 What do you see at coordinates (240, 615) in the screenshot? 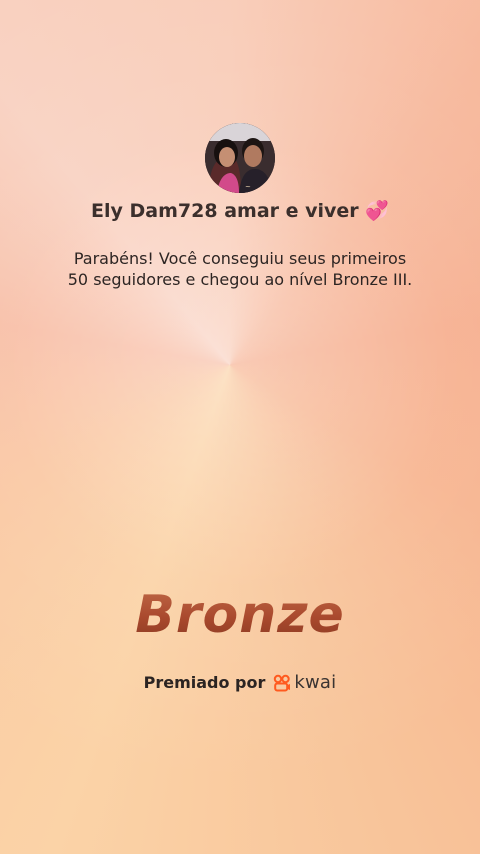
I see `level-title: Bronze` at bounding box center [240, 615].